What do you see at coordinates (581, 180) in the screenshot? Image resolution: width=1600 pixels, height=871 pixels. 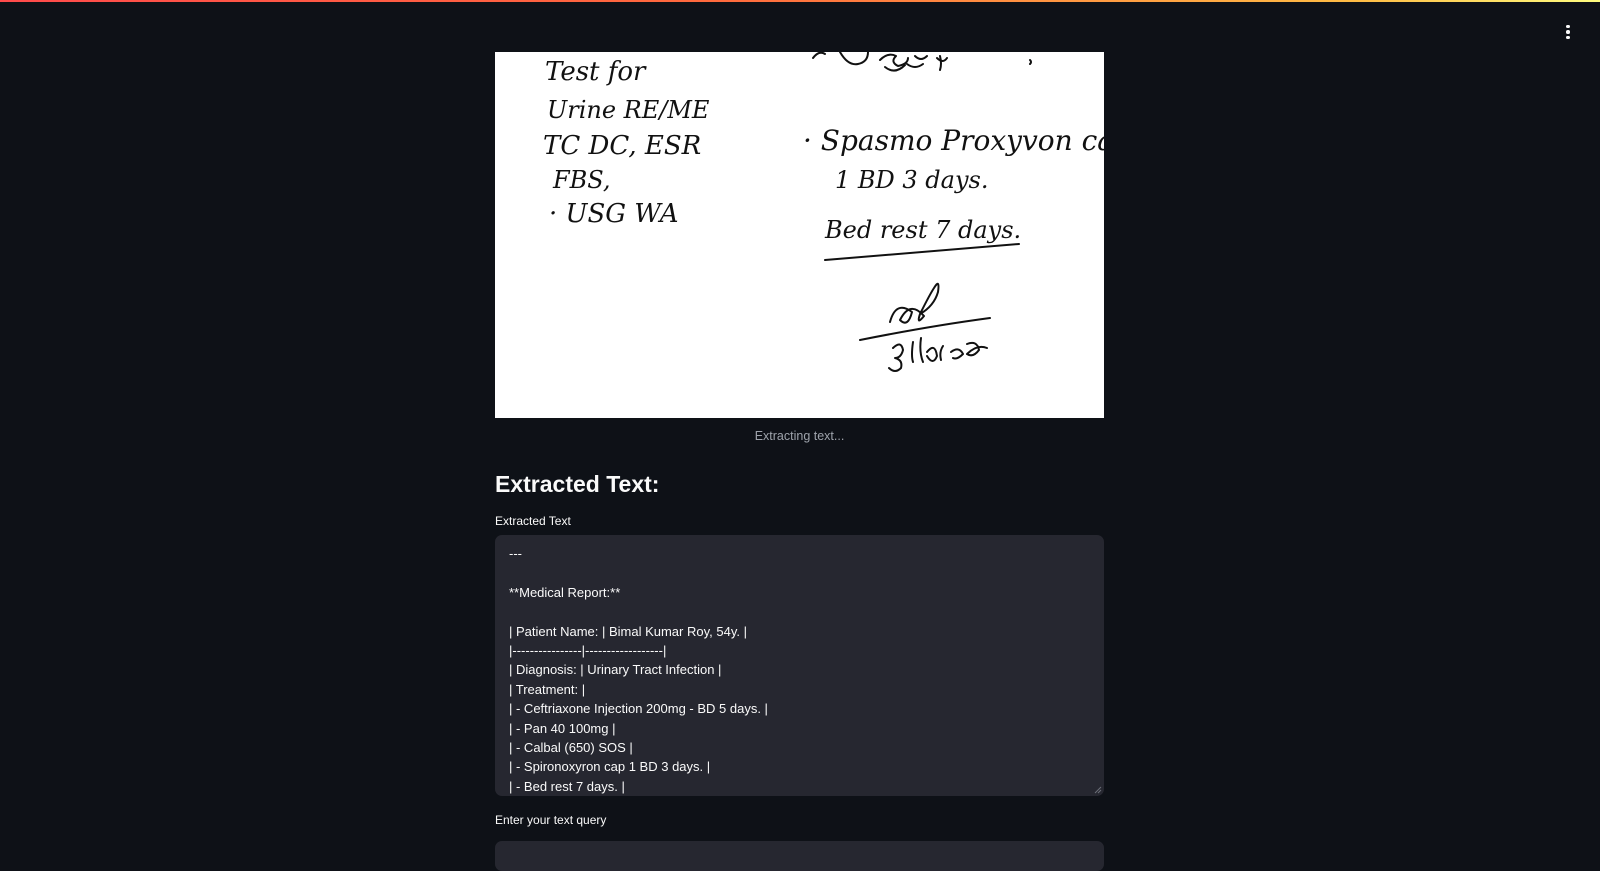 I see `svg-text: FBS,` at bounding box center [581, 180].